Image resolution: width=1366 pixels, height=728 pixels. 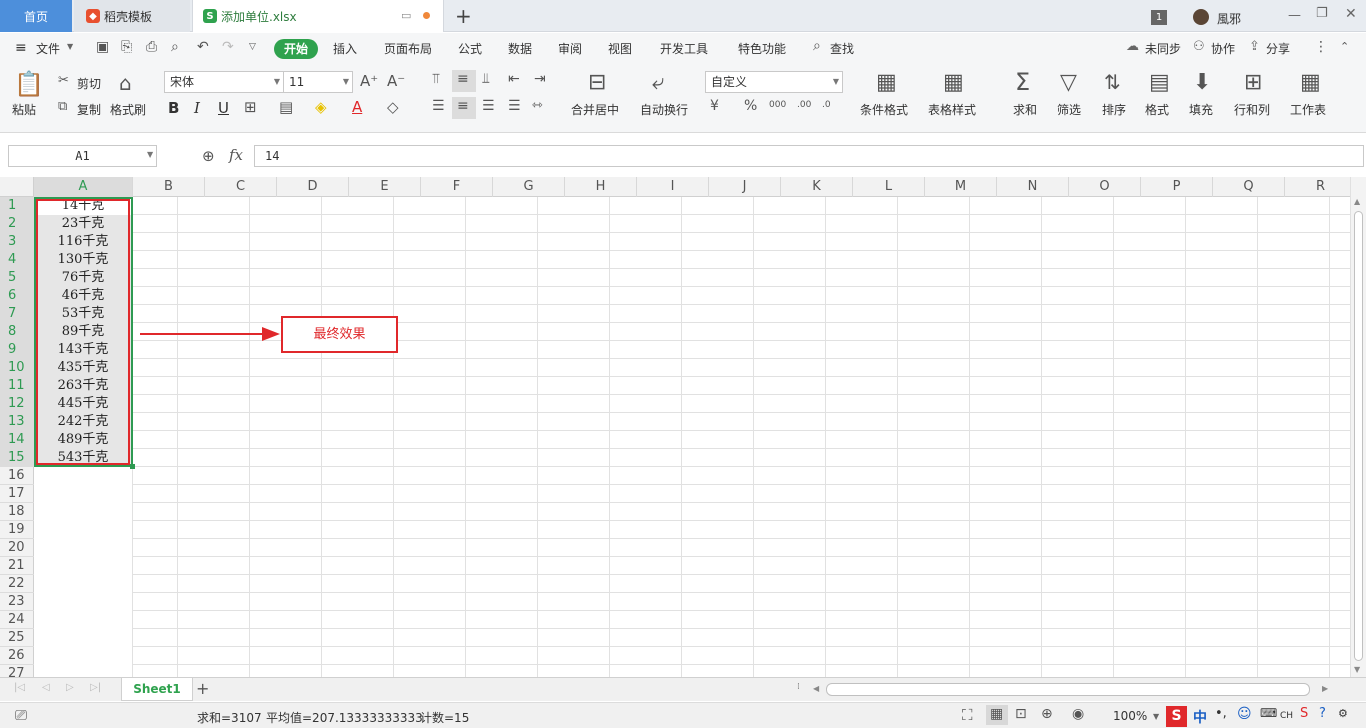 What do you see at coordinates (175, 47) in the screenshot?
I see `print-preview-icon: ⌕` at bounding box center [175, 47].